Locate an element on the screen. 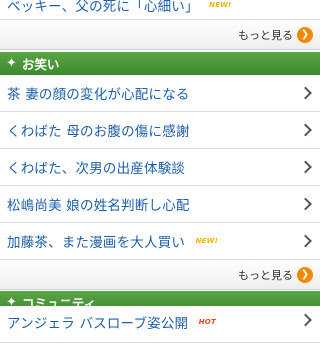 This screenshot has height=343, width=320. news-list-item: ベッキー、父の死に「心細い」 NEW! is located at coordinates (160, 10).